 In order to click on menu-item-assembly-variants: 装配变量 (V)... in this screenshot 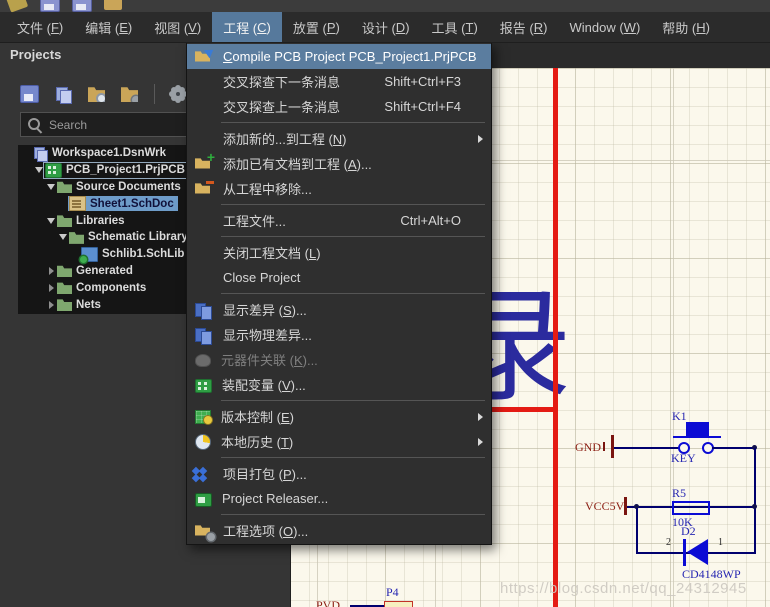, I will do `click(339, 384)`.